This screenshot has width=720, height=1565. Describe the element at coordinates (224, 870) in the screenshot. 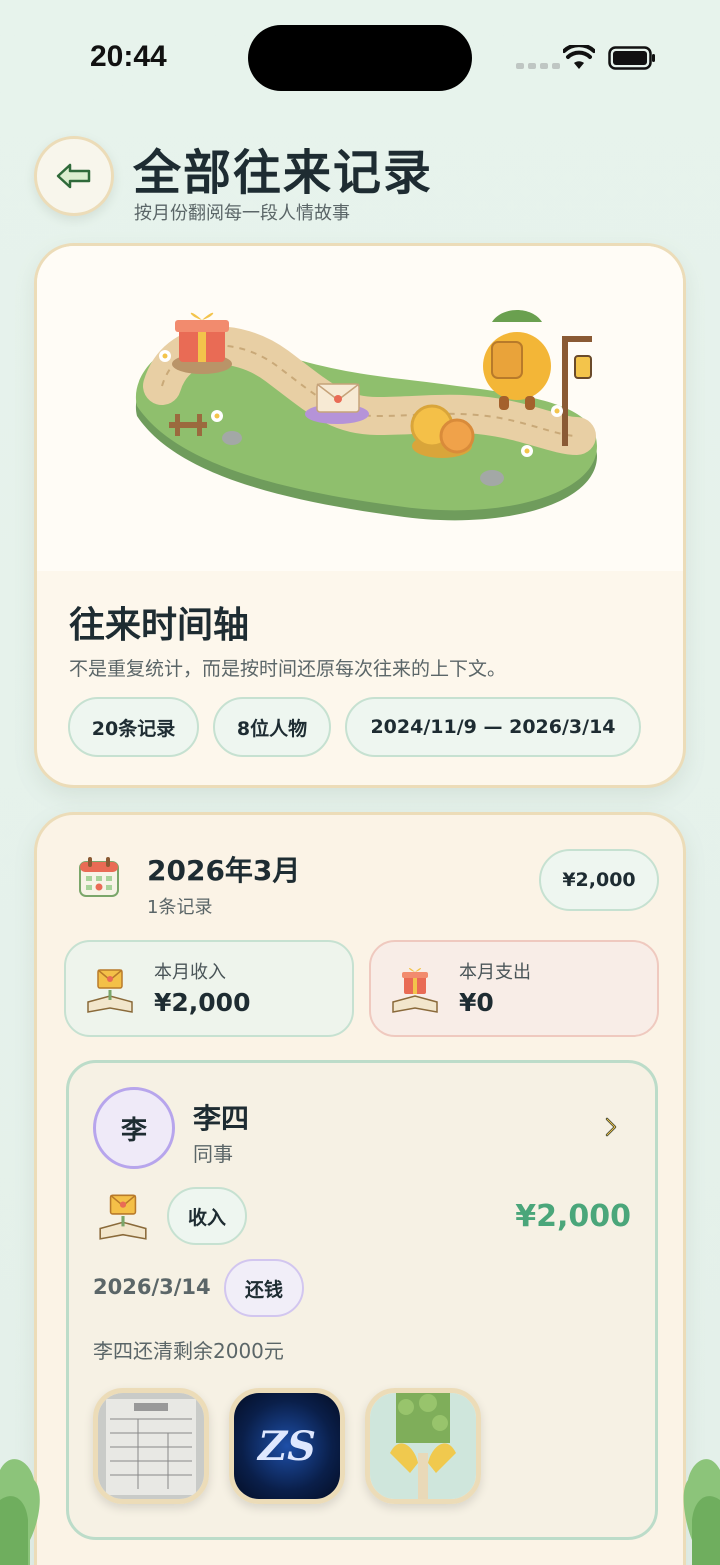

I see `month-title: 2026年3月` at that location.